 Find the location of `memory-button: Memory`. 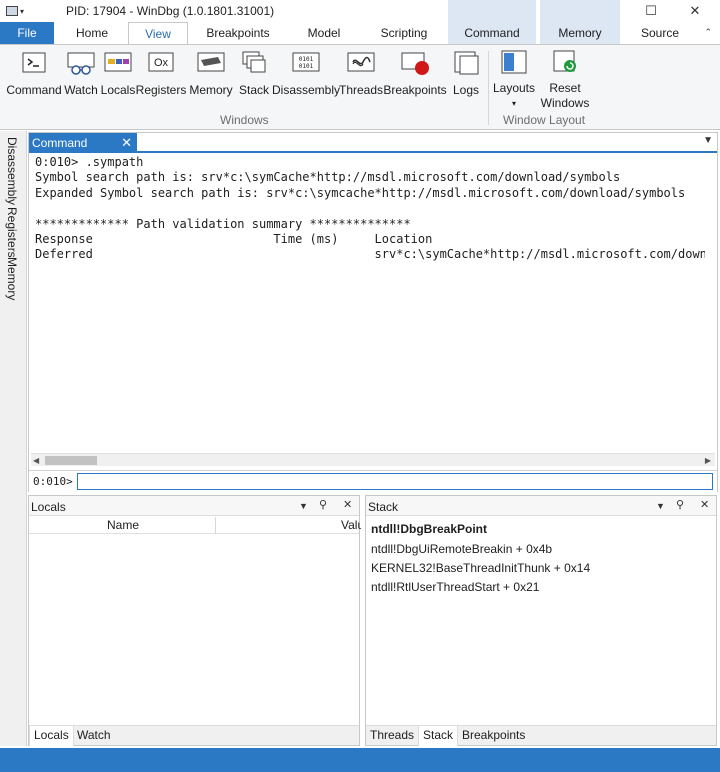

memory-button: Memory is located at coordinates (211, 80).